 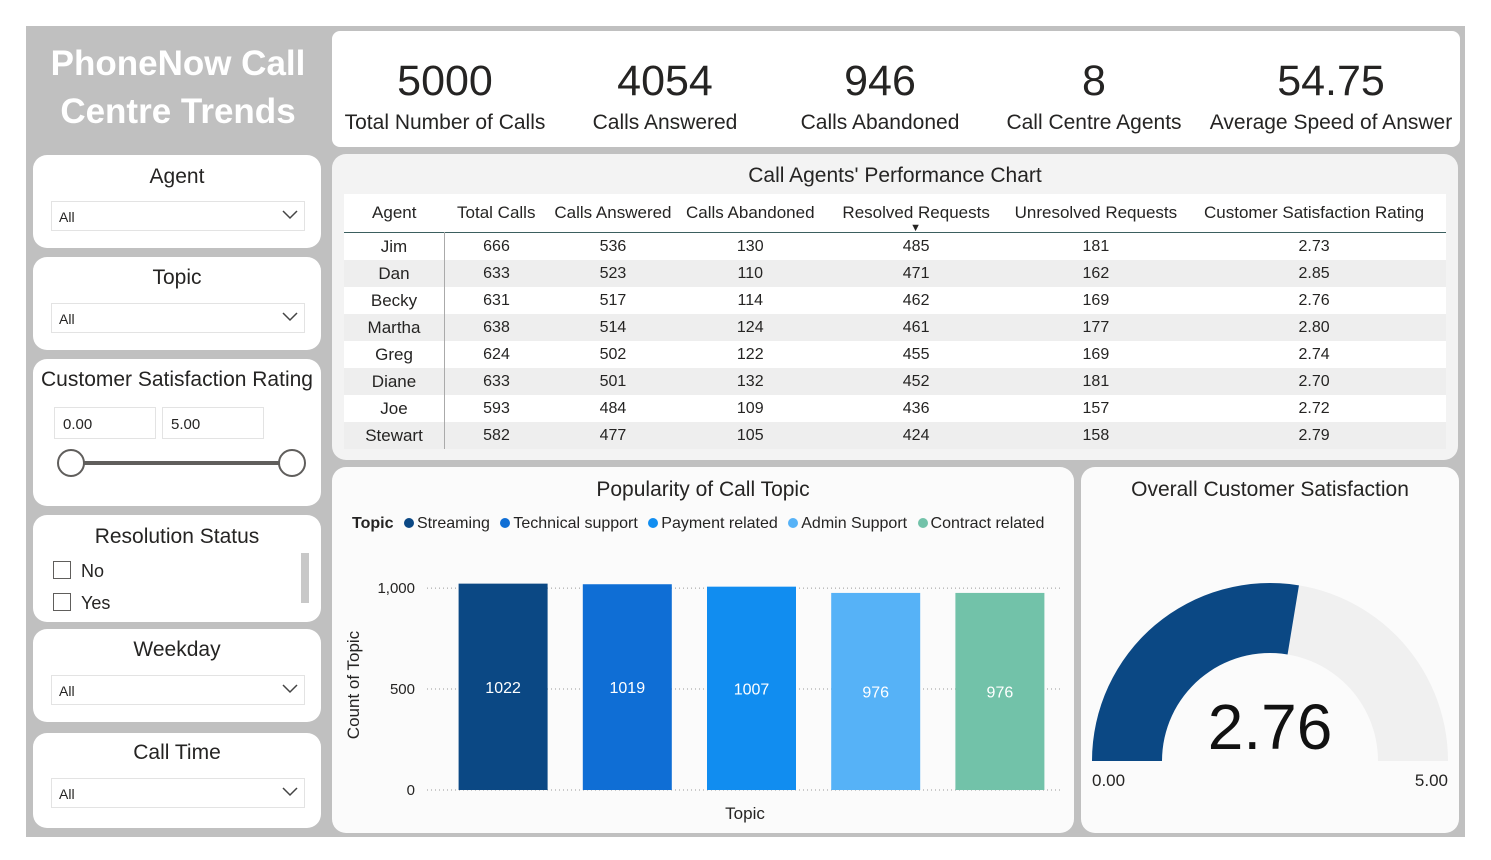 I want to click on column-header-agent: Agent, so click(x=394, y=213).